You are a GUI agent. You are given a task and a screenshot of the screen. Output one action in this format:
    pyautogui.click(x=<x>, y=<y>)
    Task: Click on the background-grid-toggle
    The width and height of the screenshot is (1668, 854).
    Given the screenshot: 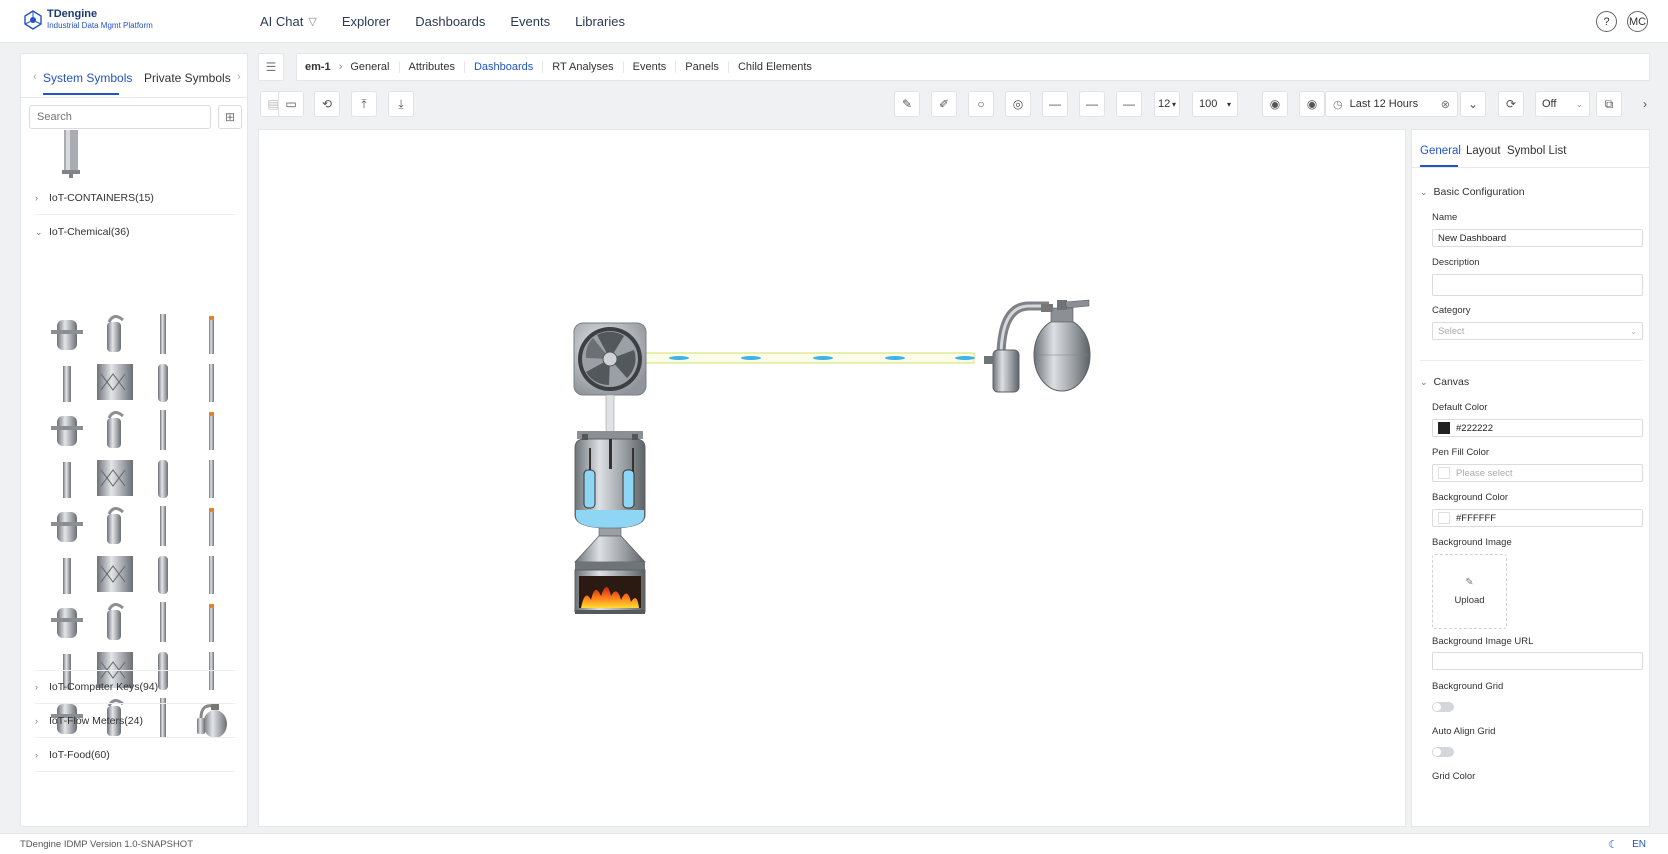 What is the action you would take?
    pyautogui.click(x=1443, y=707)
    